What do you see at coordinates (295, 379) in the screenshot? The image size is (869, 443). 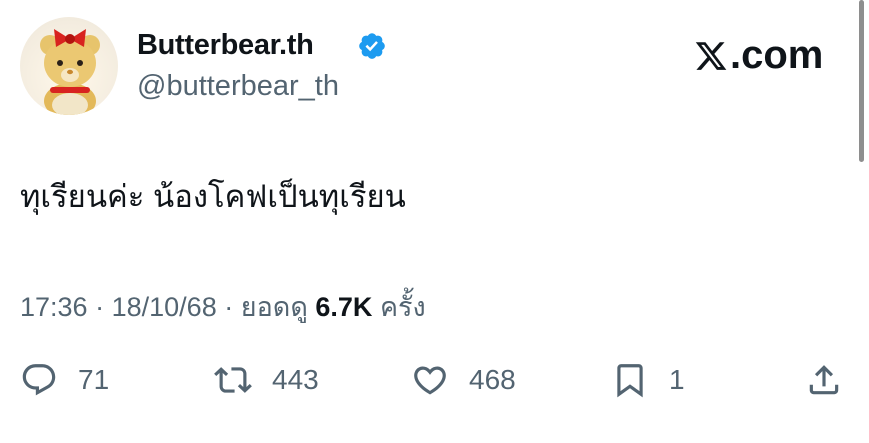 I see `retweet-count: 443` at bounding box center [295, 379].